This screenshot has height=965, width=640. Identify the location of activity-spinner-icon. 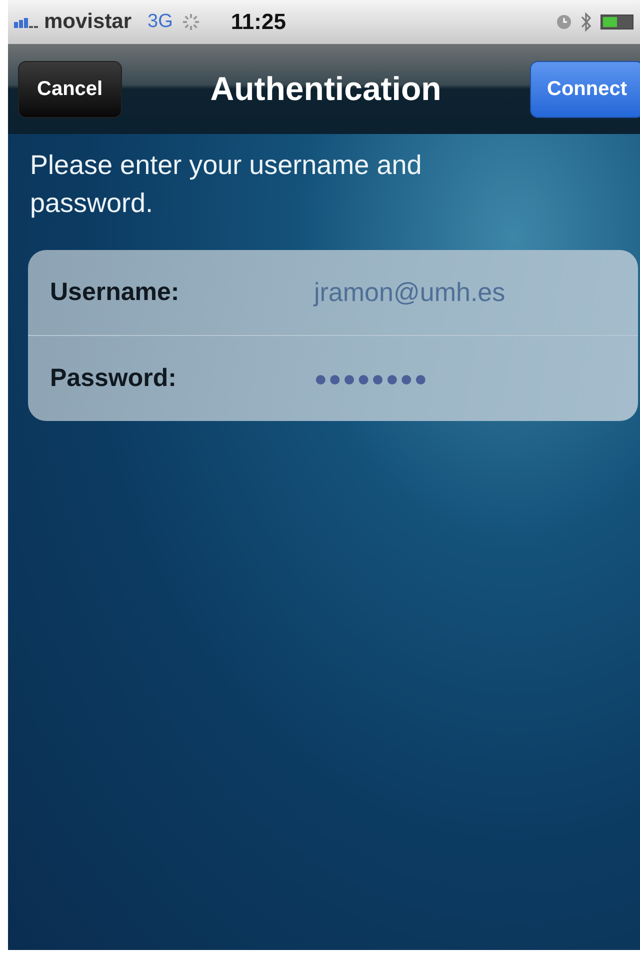
(190, 22).